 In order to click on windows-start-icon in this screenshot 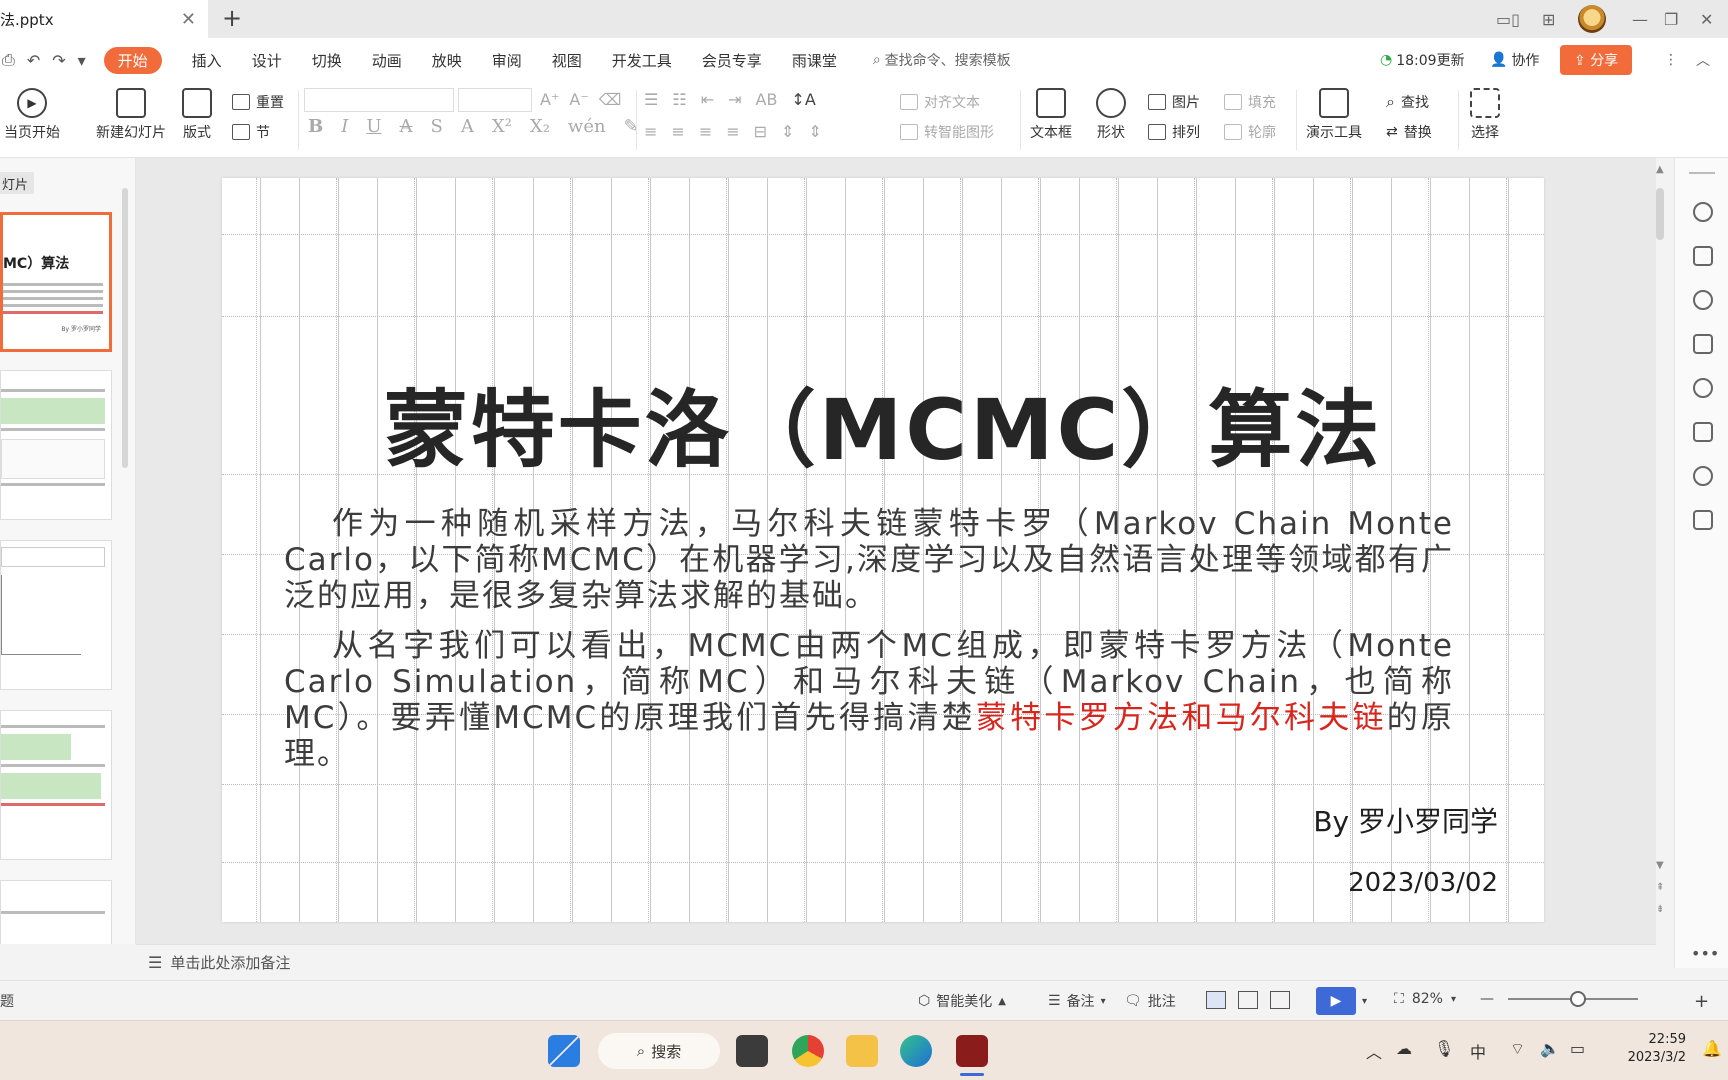, I will do `click(564, 1051)`.